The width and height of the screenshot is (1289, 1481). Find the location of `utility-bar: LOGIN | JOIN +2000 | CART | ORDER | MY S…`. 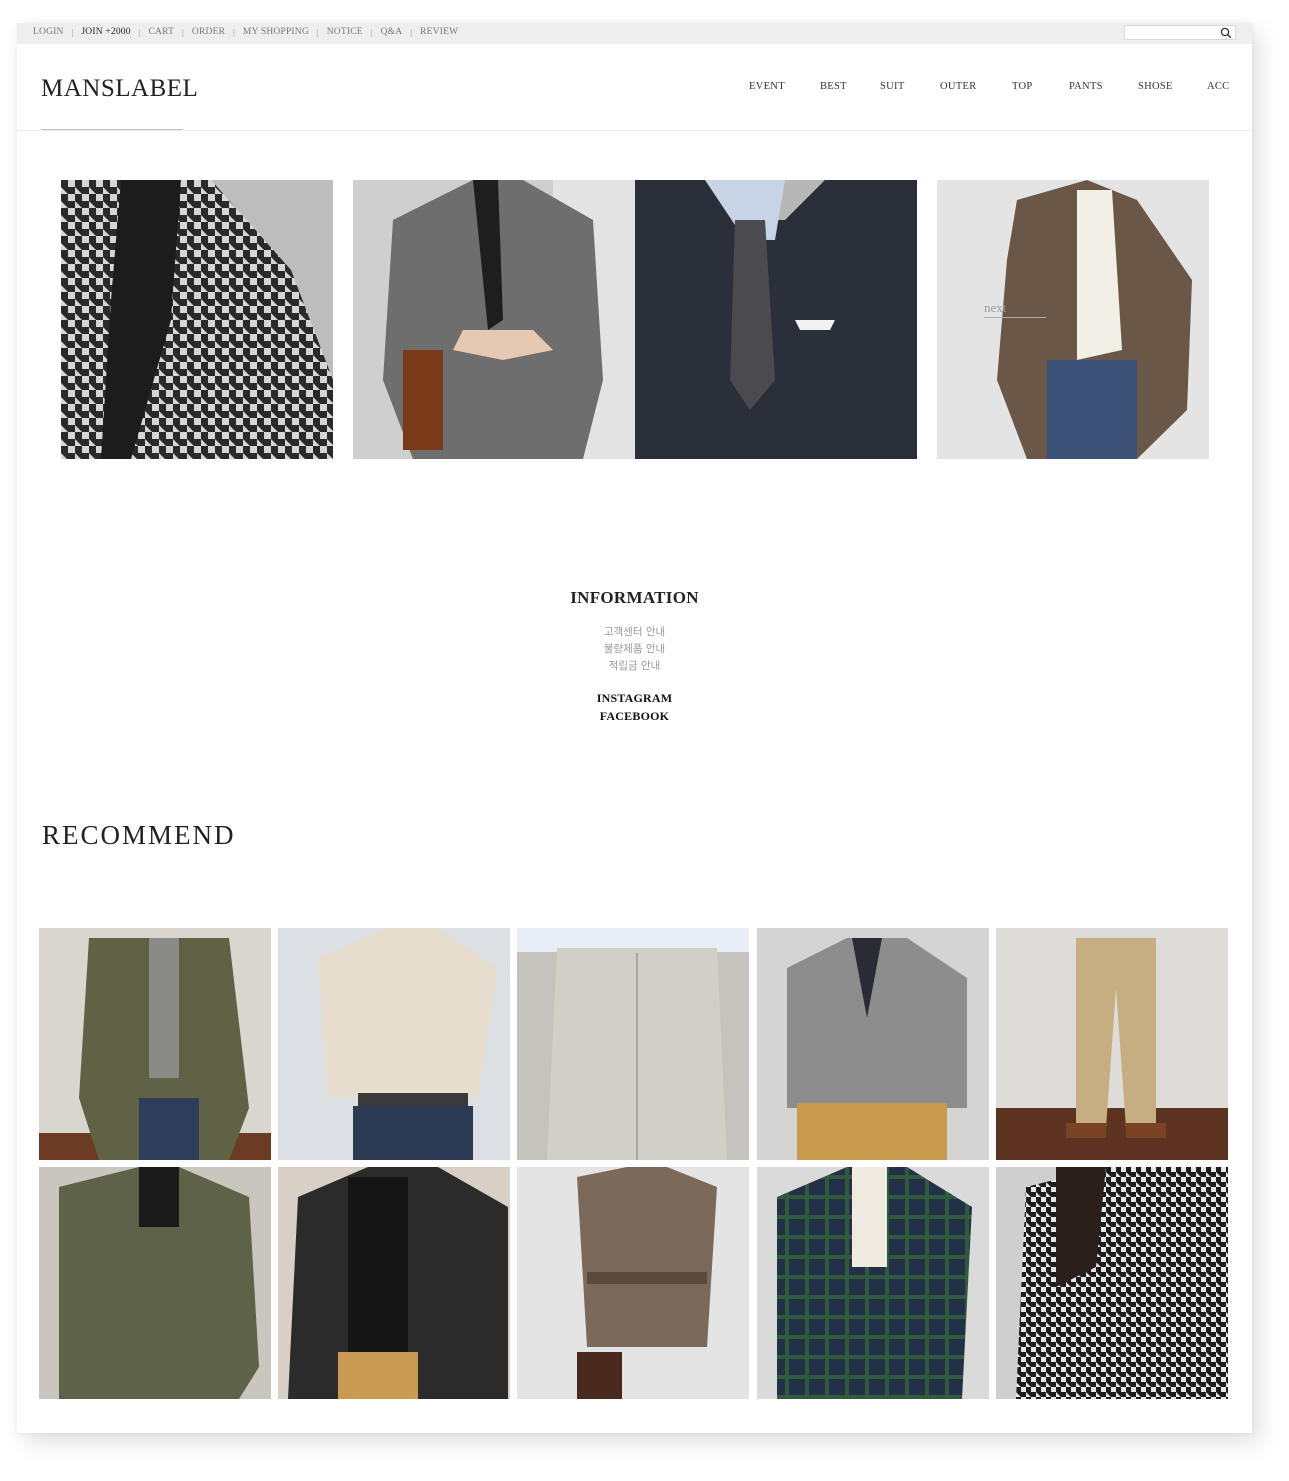

utility-bar: LOGIN | JOIN +2000 | CART | ORDER | MY S… is located at coordinates (634, 33).